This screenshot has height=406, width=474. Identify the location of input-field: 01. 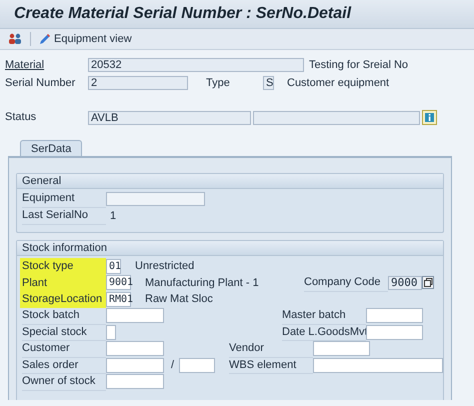
(113, 266).